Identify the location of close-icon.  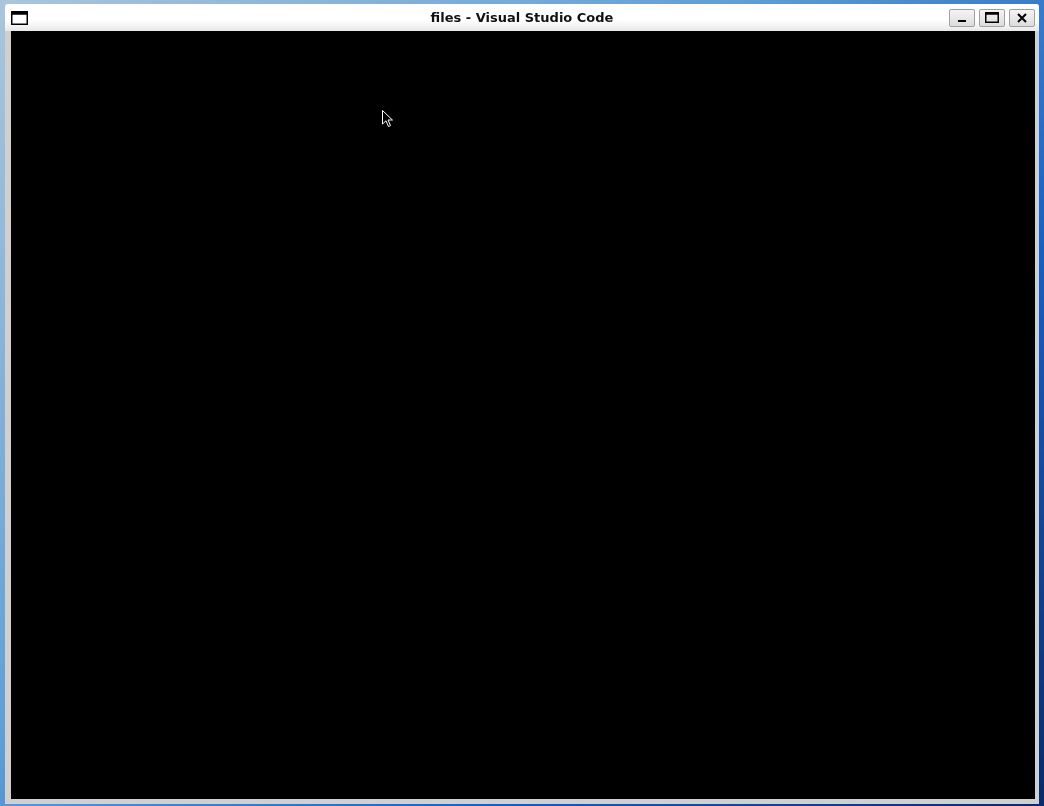
(1022, 17).